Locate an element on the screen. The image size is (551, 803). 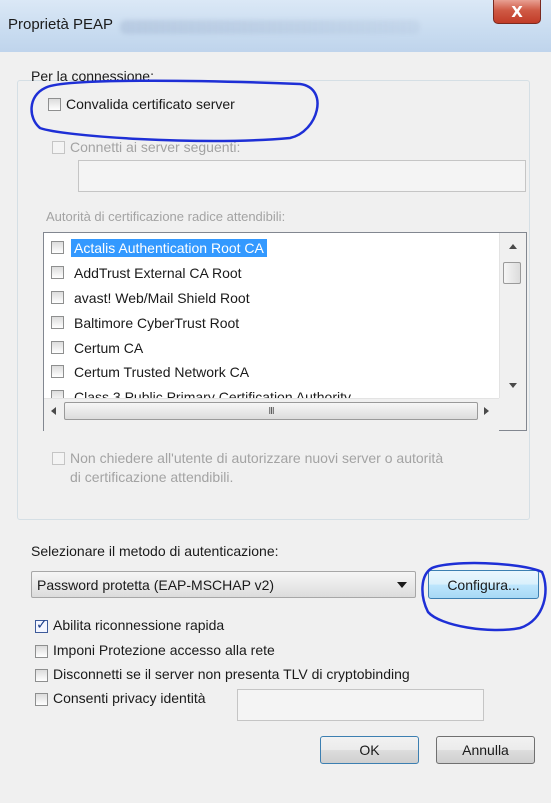
ca-list-item: AddTrust External CA Root is located at coordinates (148, 272).